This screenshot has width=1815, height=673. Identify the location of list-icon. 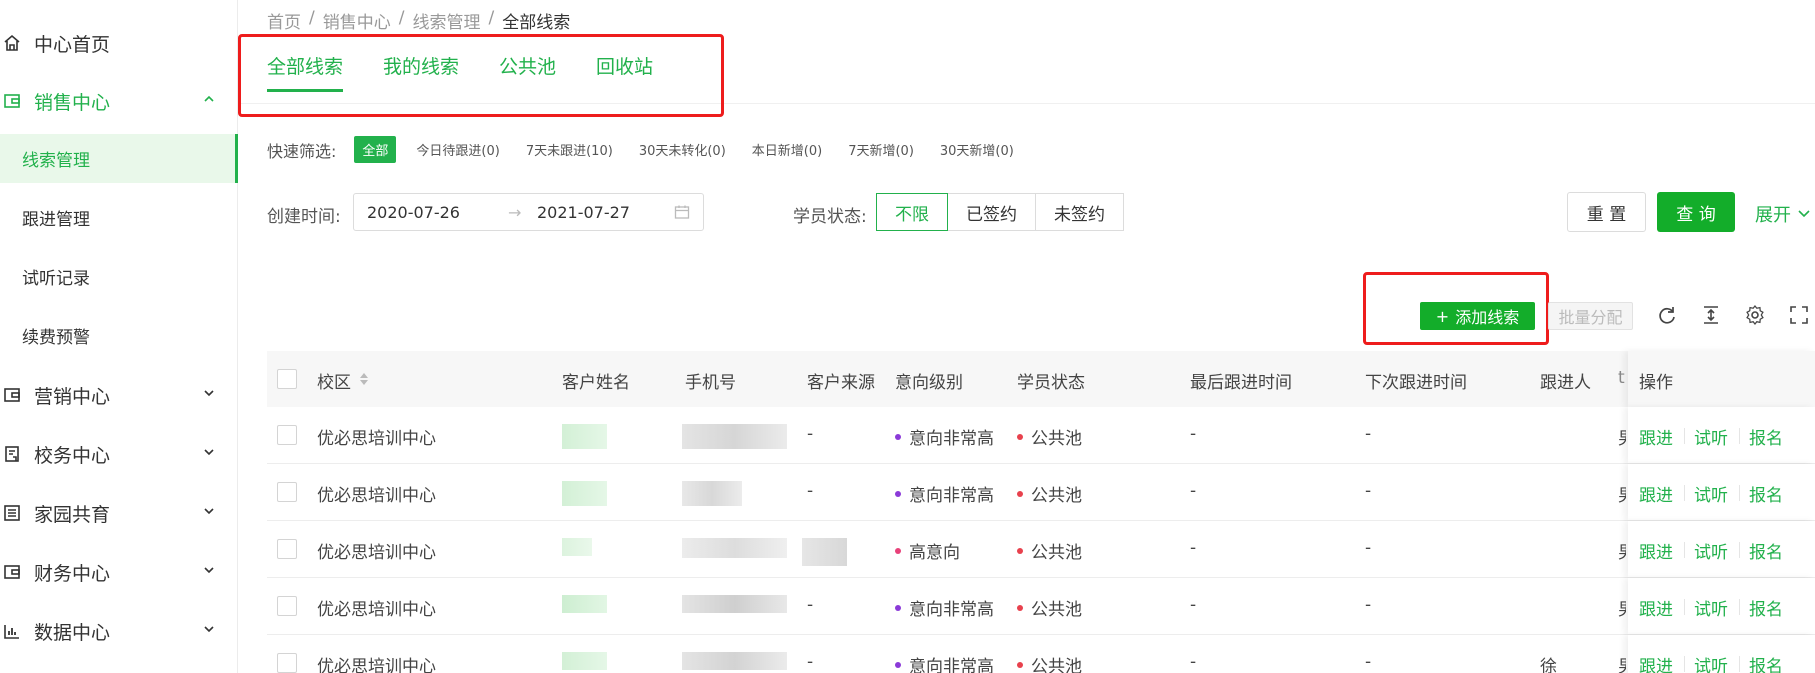
(12, 513).